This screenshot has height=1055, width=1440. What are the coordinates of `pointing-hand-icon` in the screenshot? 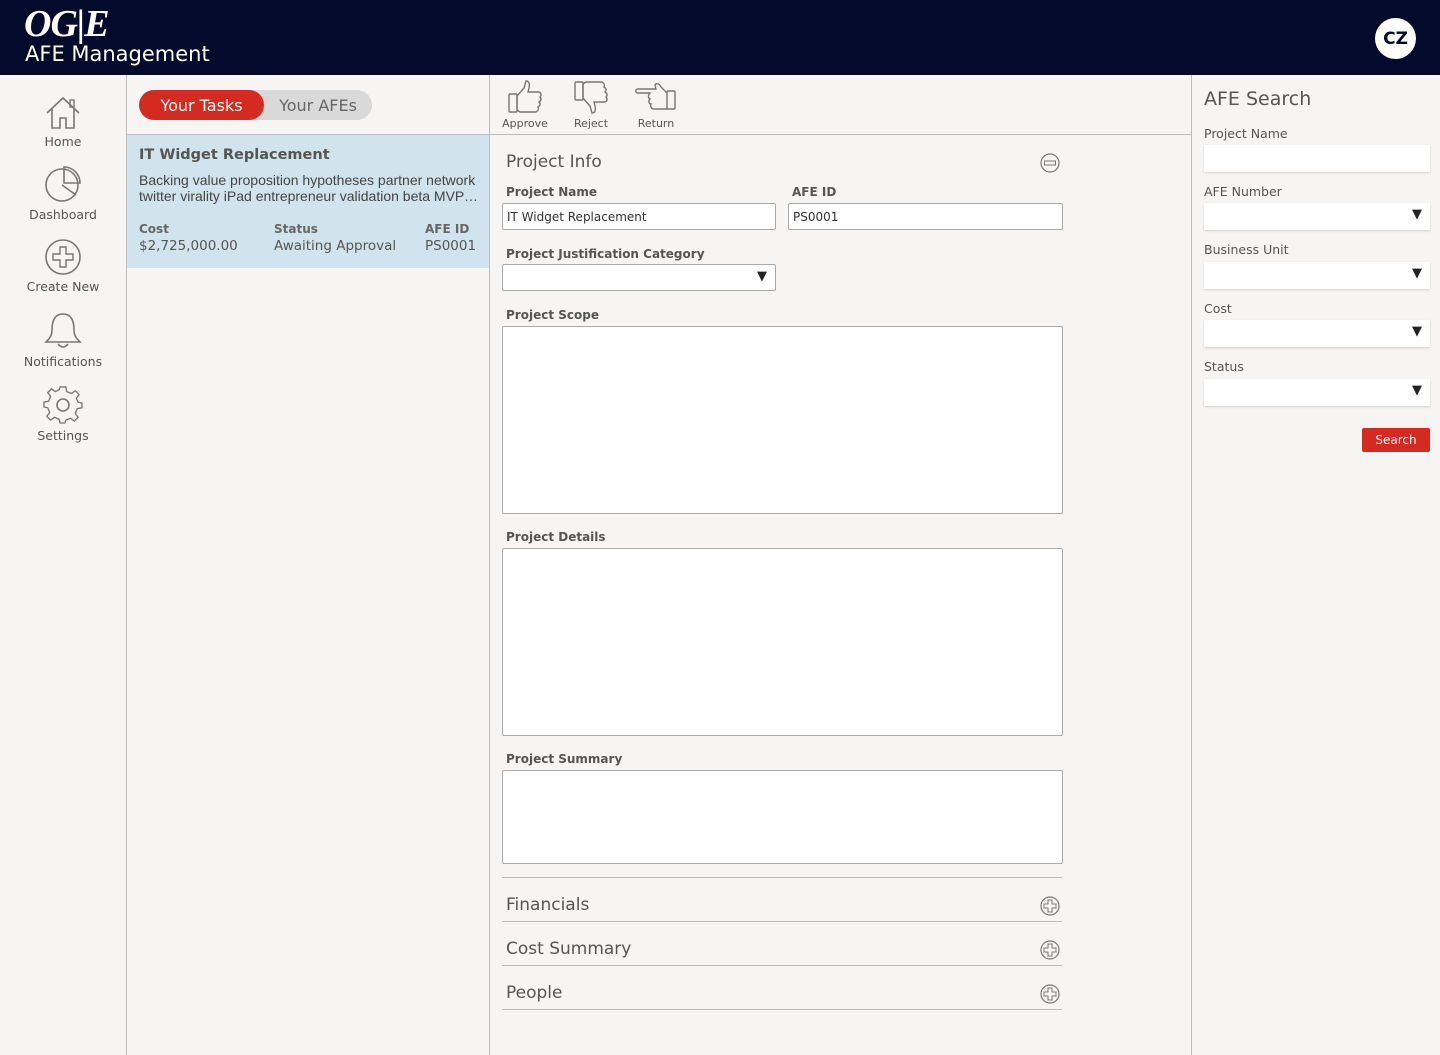 It's located at (655, 96).